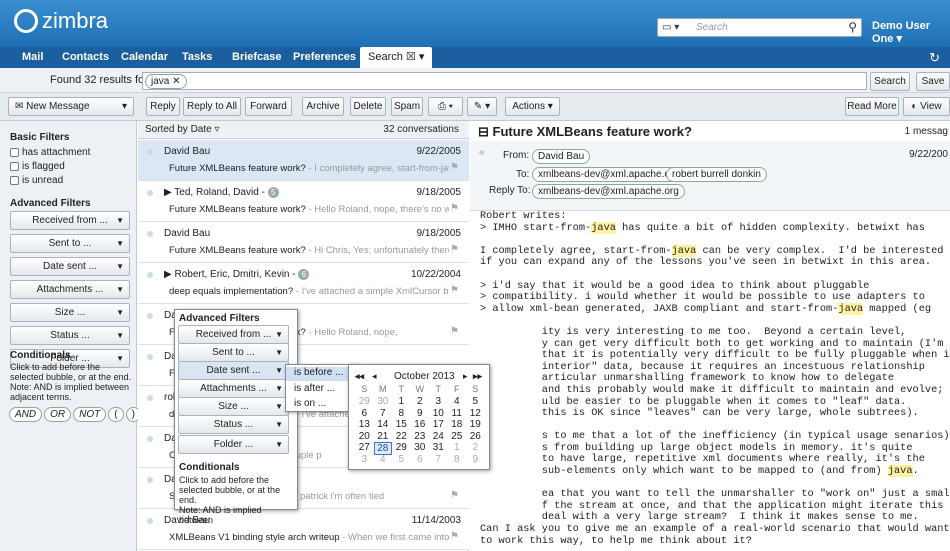  What do you see at coordinates (465, 376) in the screenshot?
I see `next-month-icon: ▸` at bounding box center [465, 376].